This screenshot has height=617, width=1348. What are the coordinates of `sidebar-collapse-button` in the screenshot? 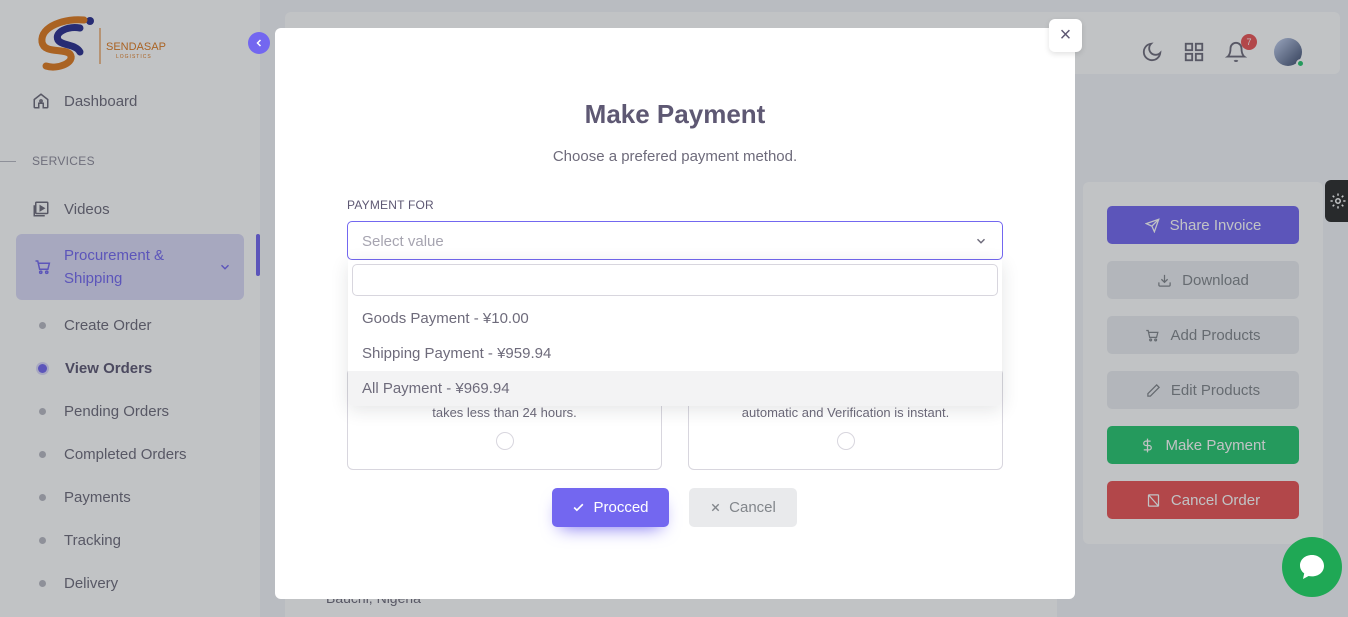 It's located at (259, 43).